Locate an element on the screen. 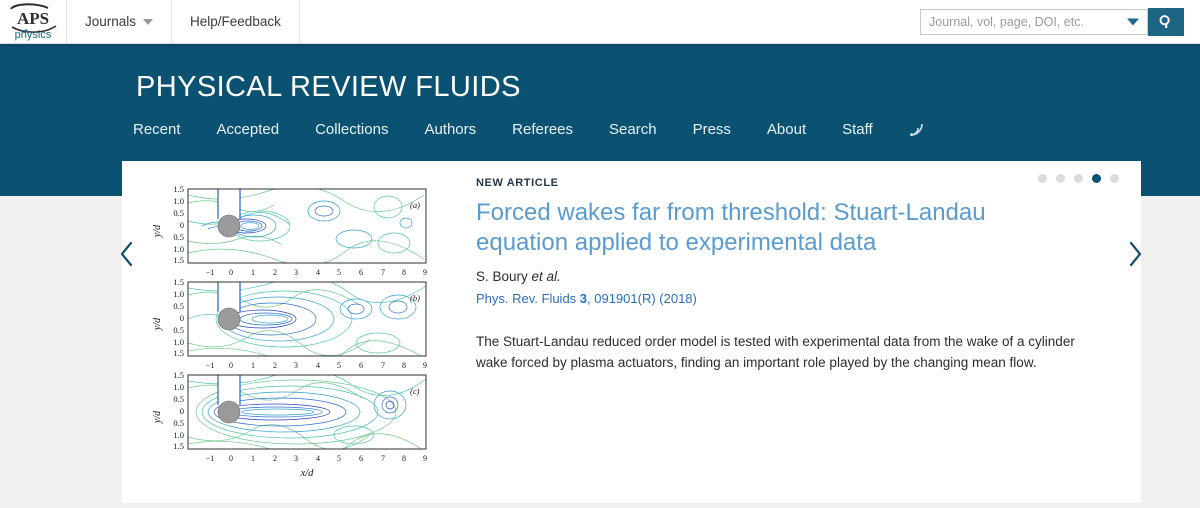  top-nav-item-help-feedback: Help/Feedback is located at coordinates (236, 21).